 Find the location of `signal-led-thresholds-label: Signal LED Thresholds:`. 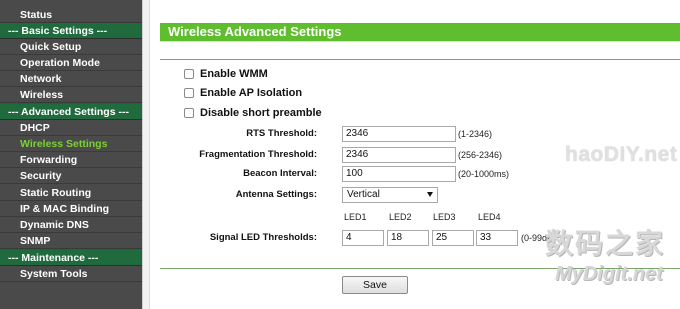

signal-led-thresholds-label: Signal LED Thresholds: is located at coordinates (263, 237).